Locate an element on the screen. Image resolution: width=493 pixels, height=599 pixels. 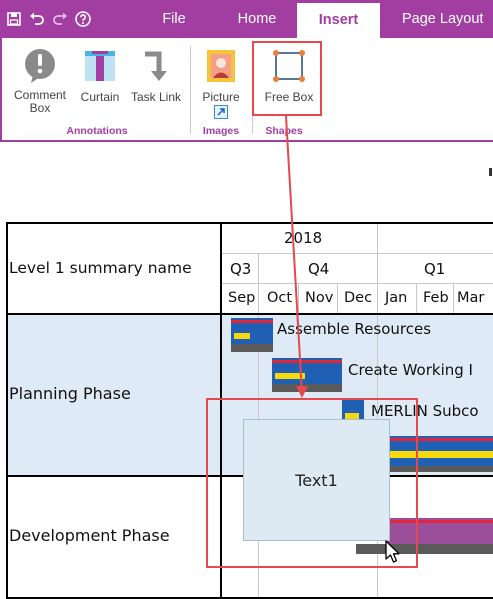
group-divider is located at coordinates (190, 90).